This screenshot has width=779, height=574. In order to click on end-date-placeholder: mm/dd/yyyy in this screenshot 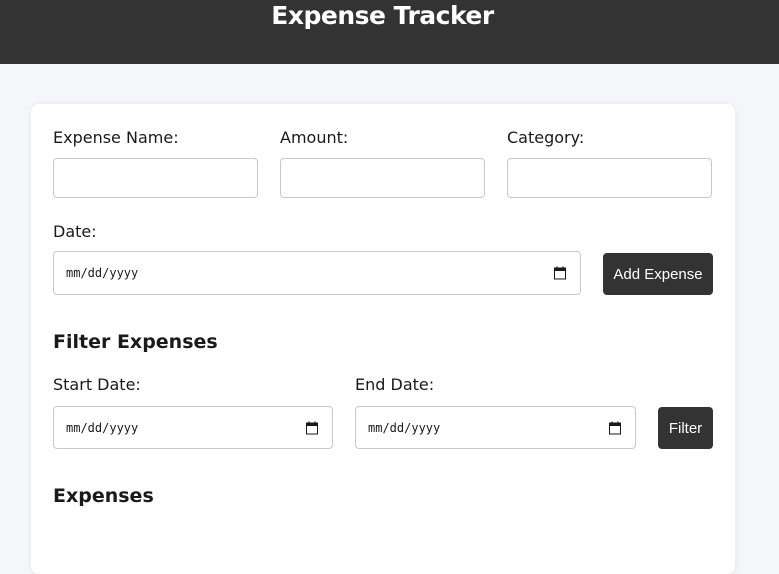, I will do `click(404, 427)`.